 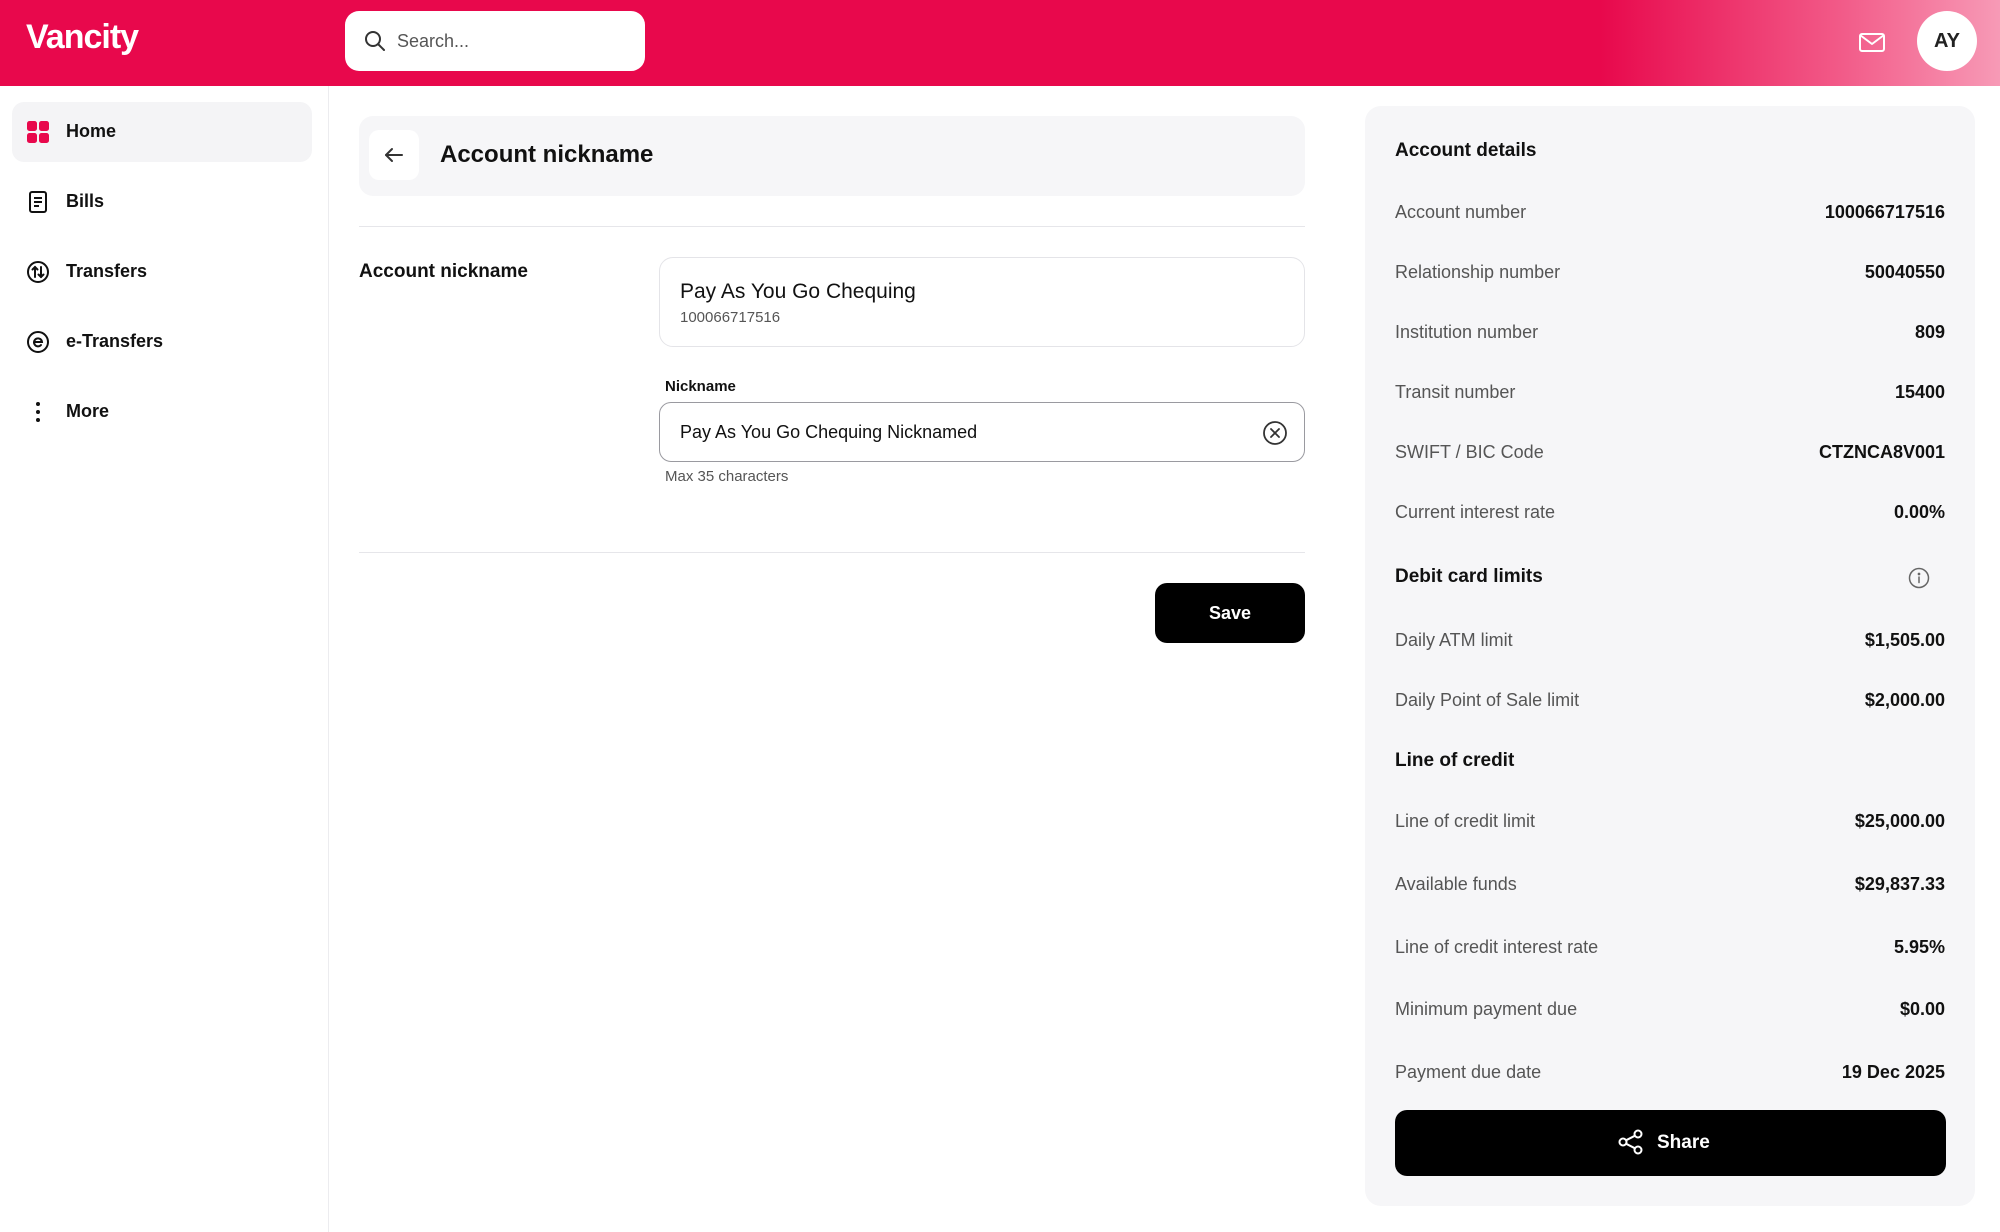 What do you see at coordinates (700, 386) in the screenshot?
I see `nickname-label: Nickname` at bounding box center [700, 386].